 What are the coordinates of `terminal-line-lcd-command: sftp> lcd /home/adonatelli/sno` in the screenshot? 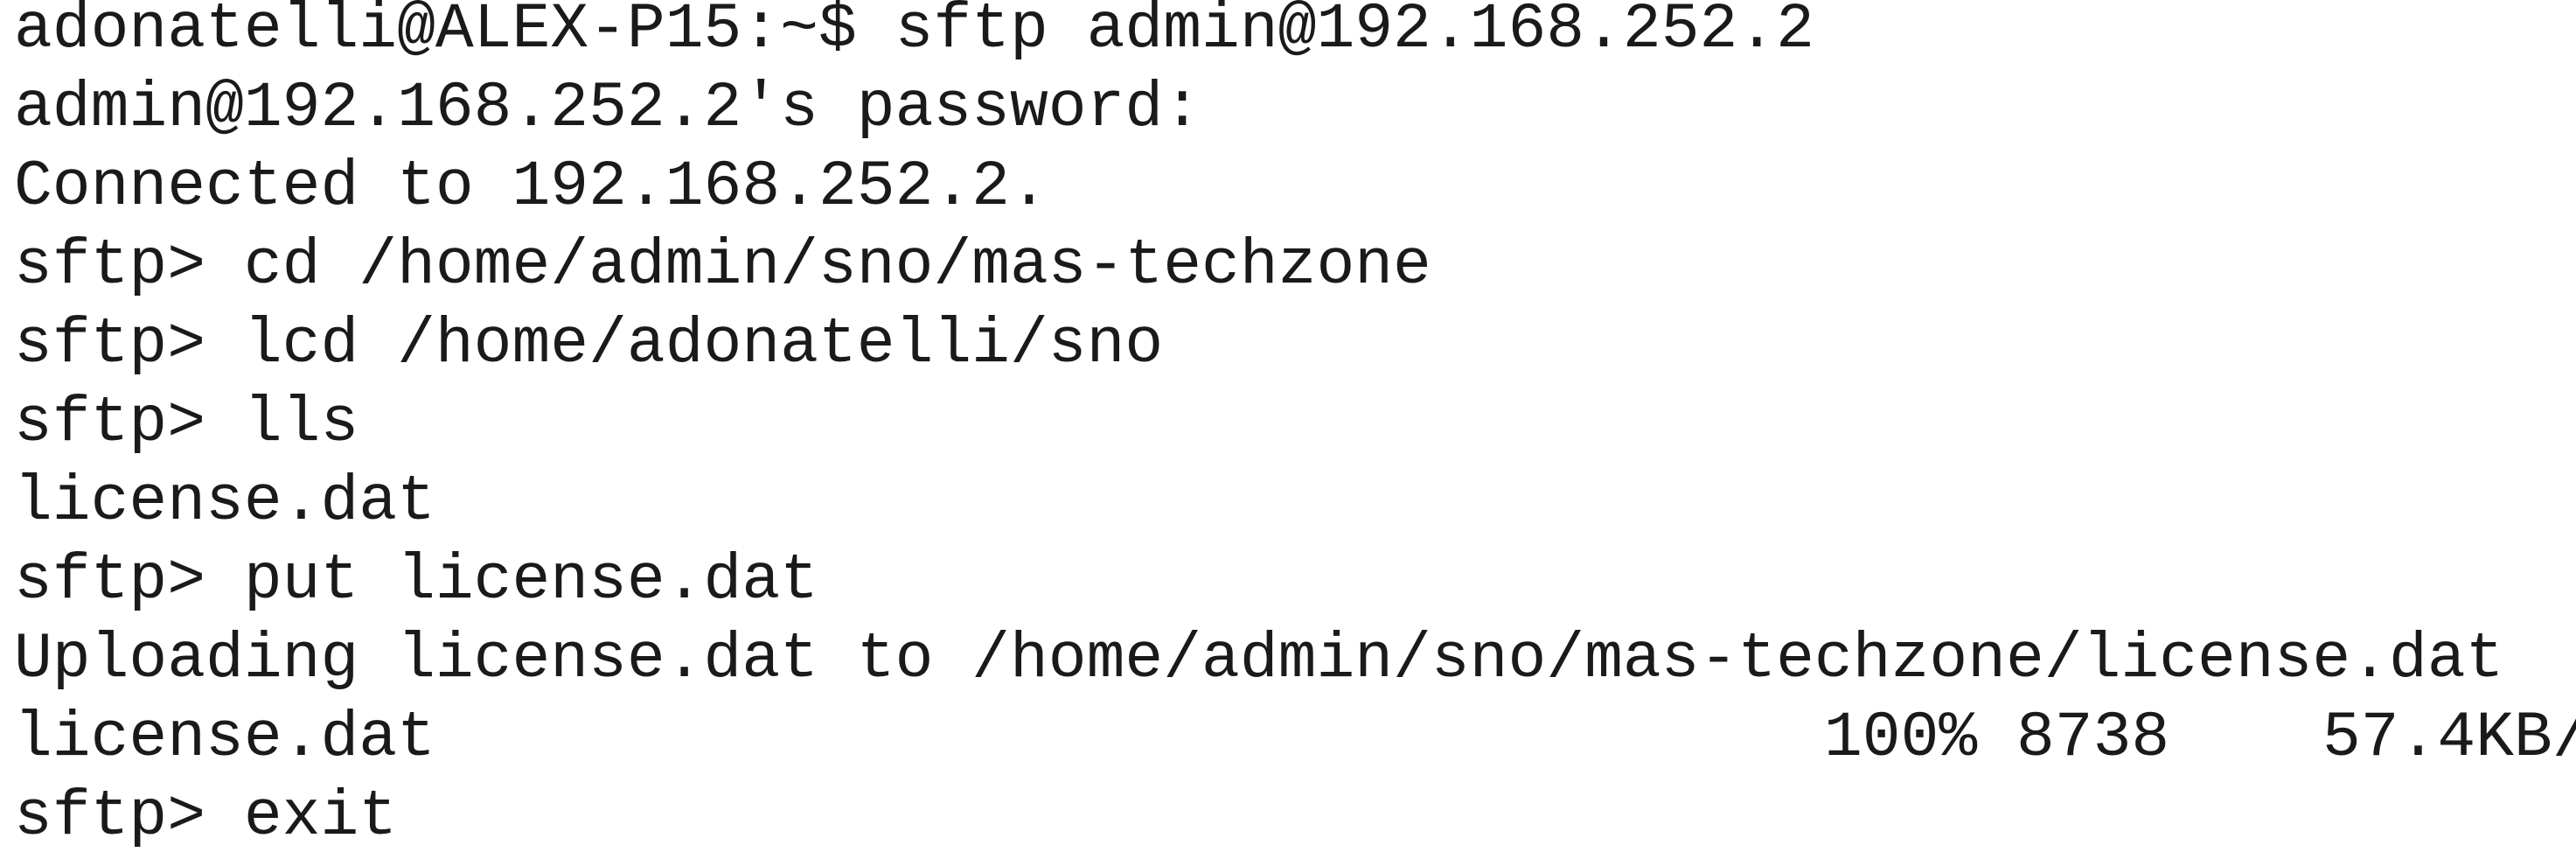 It's located at (589, 344).